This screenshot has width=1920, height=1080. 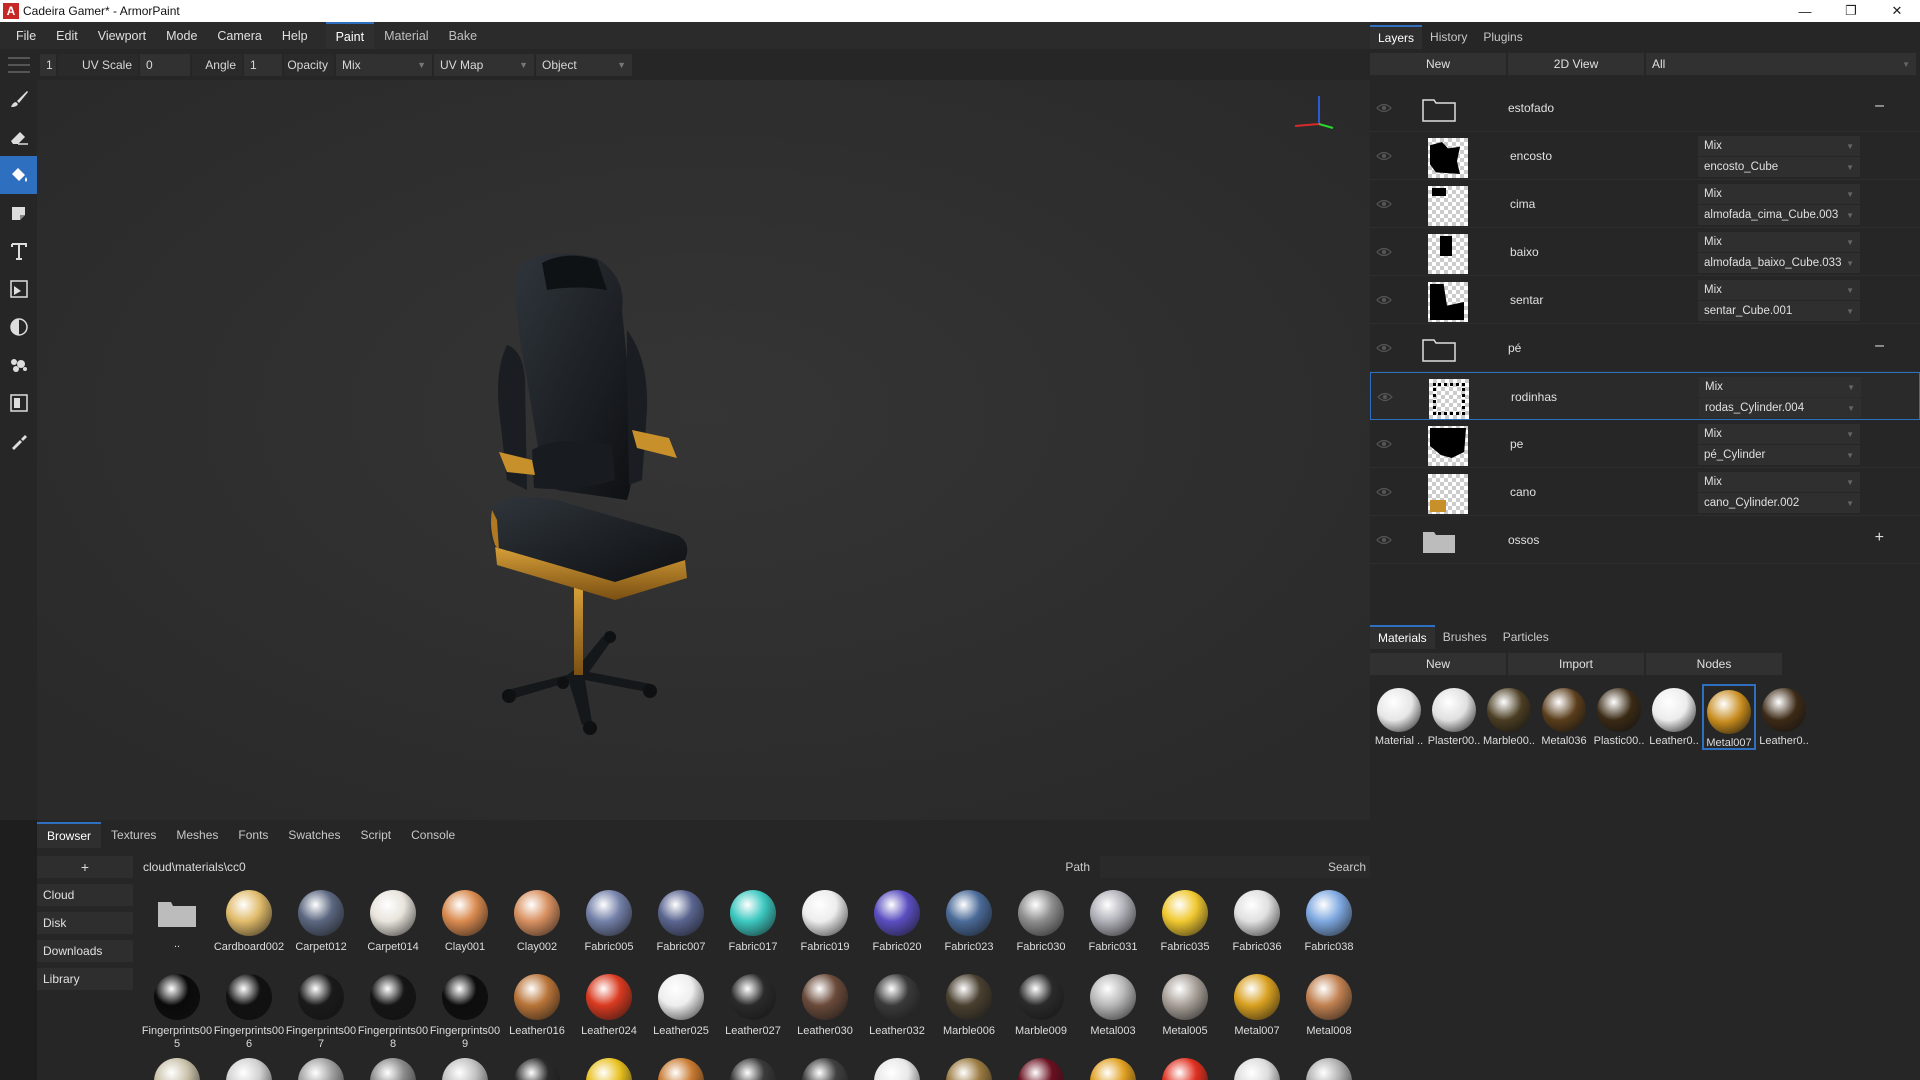 I want to click on drag-handle-icon, so click(x=19, y=64).